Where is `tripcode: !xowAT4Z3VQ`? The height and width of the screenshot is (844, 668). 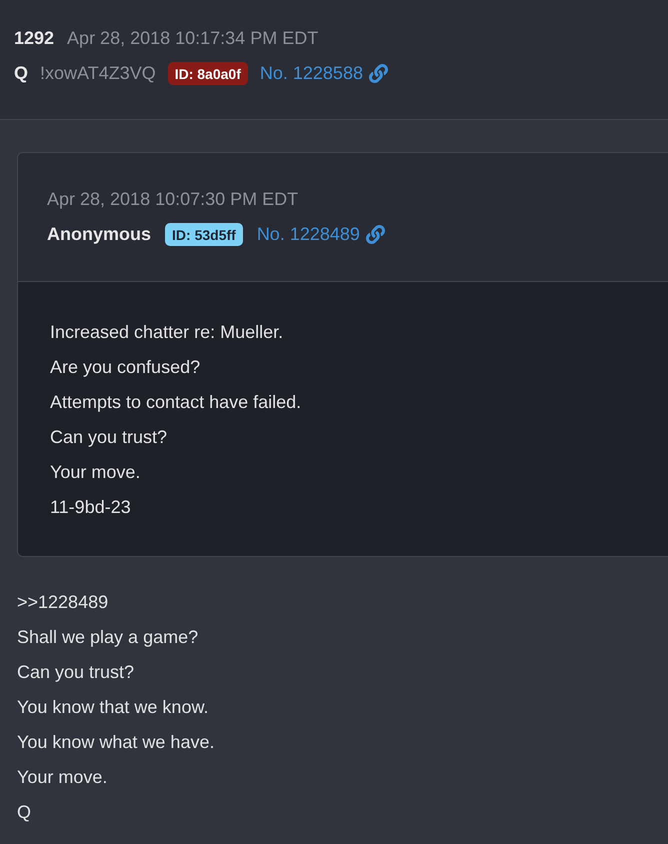 tripcode: !xowAT4Z3VQ is located at coordinates (98, 73).